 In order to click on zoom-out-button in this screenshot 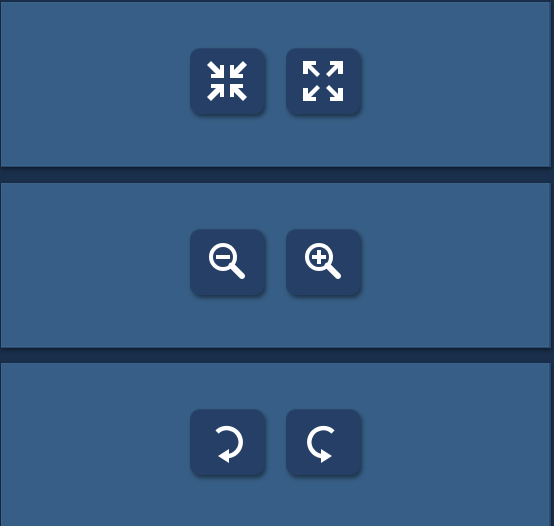, I will do `click(227, 262)`.